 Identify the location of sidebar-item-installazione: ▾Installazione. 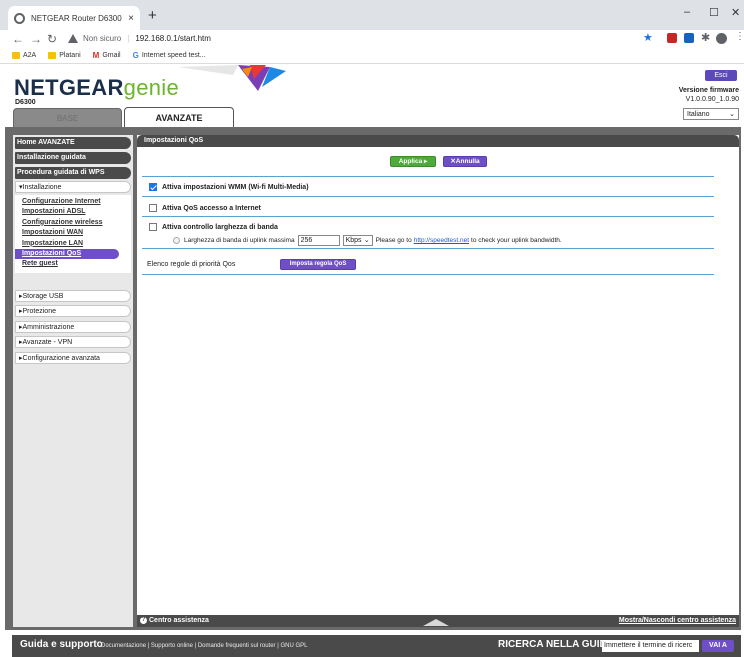
(73, 187).